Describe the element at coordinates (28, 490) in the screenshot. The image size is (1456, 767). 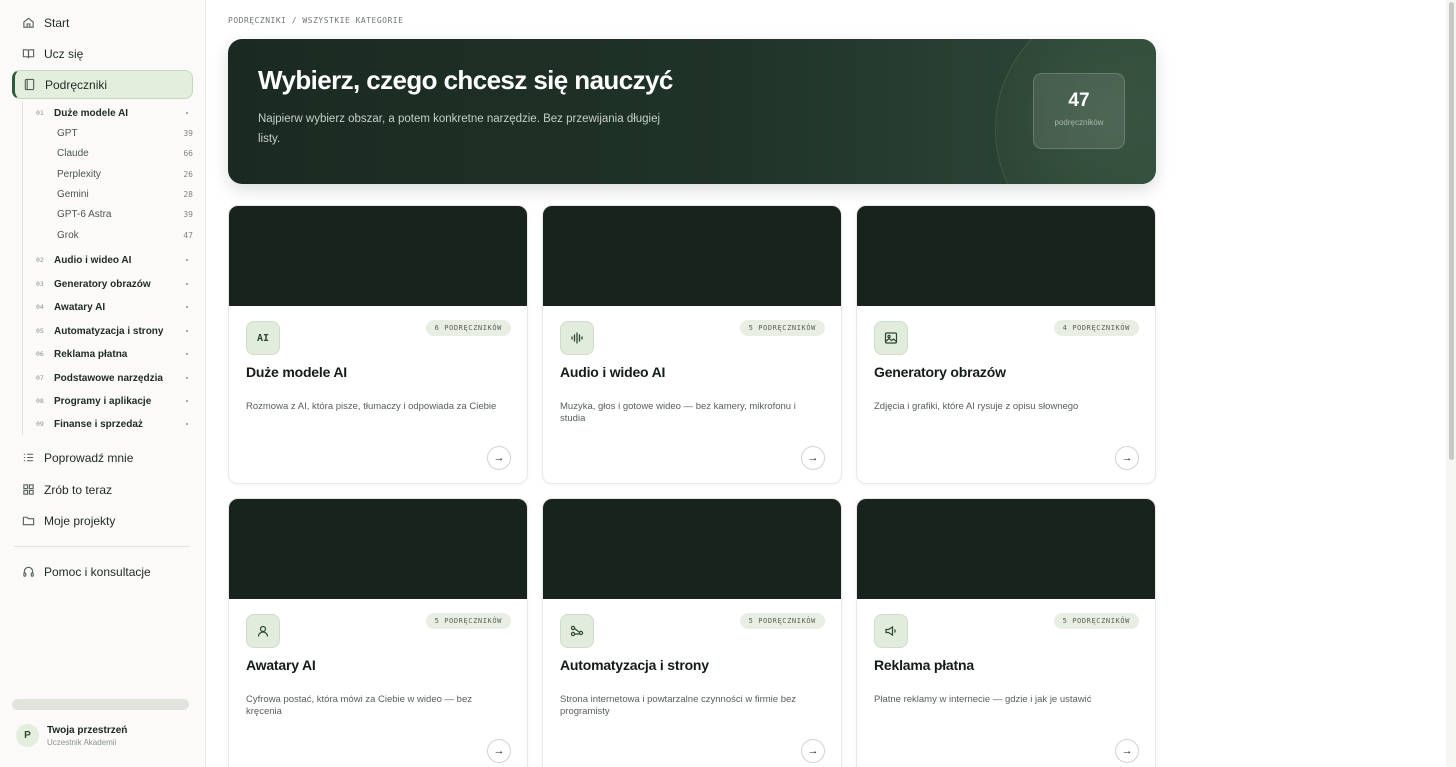
I see `grid-icon` at that location.